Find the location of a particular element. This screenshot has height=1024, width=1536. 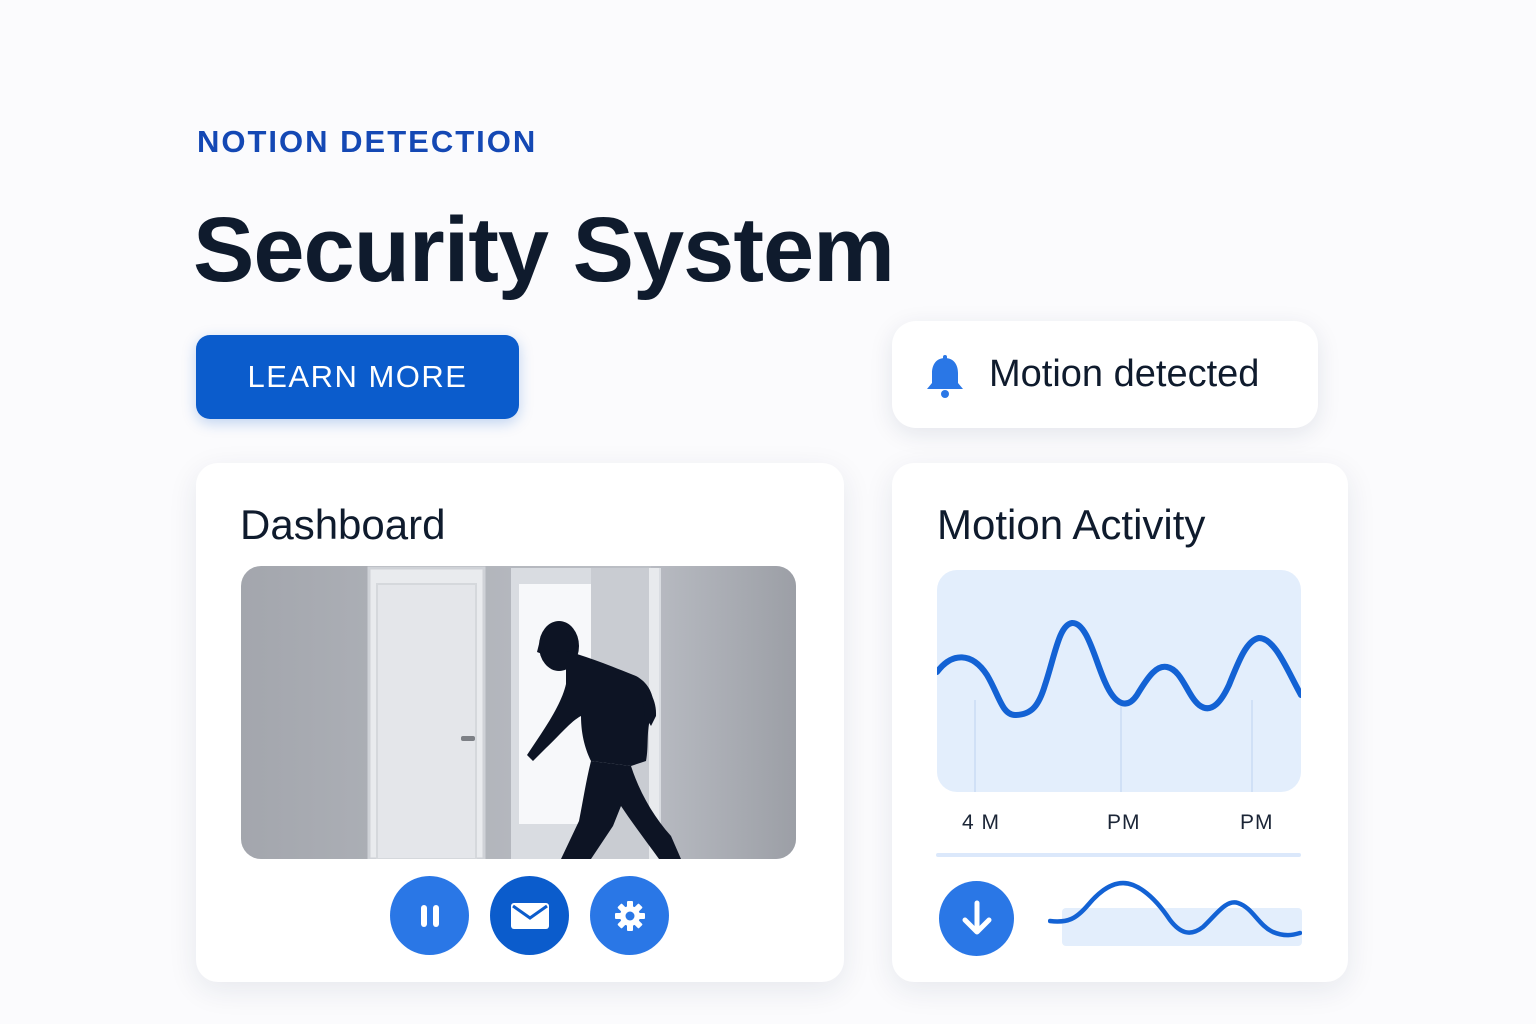

gear-icon is located at coordinates (629, 915).